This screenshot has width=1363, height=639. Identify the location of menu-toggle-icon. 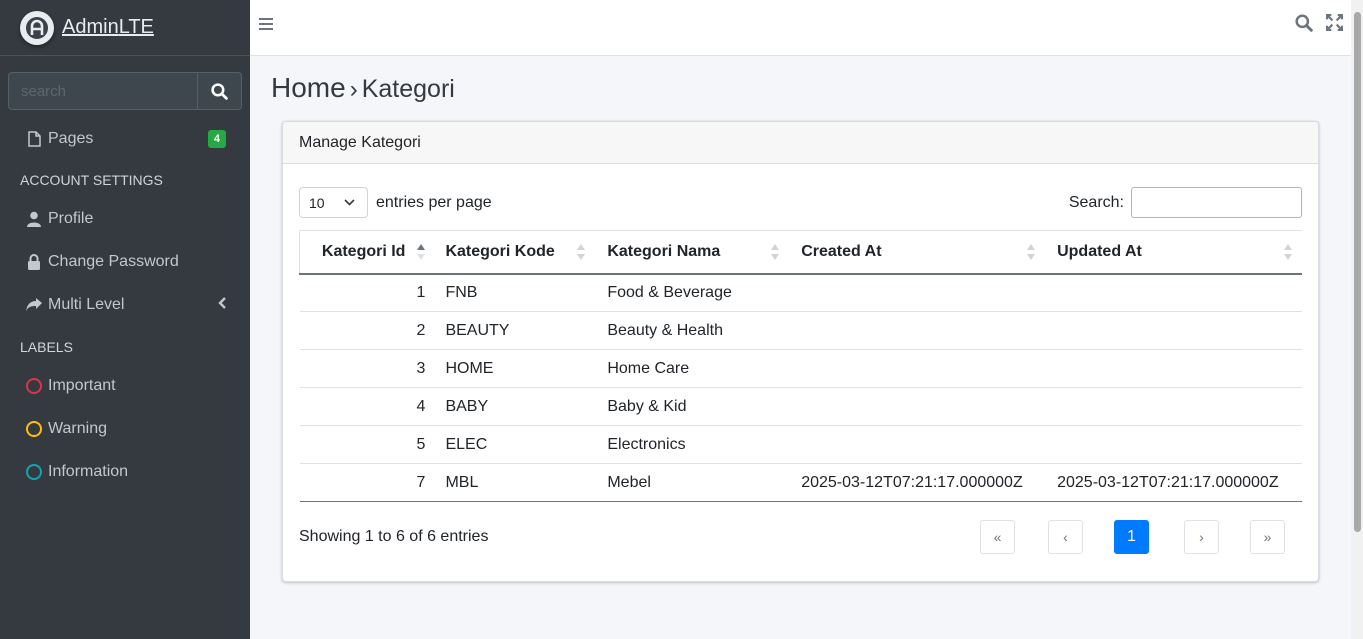
(266, 24).